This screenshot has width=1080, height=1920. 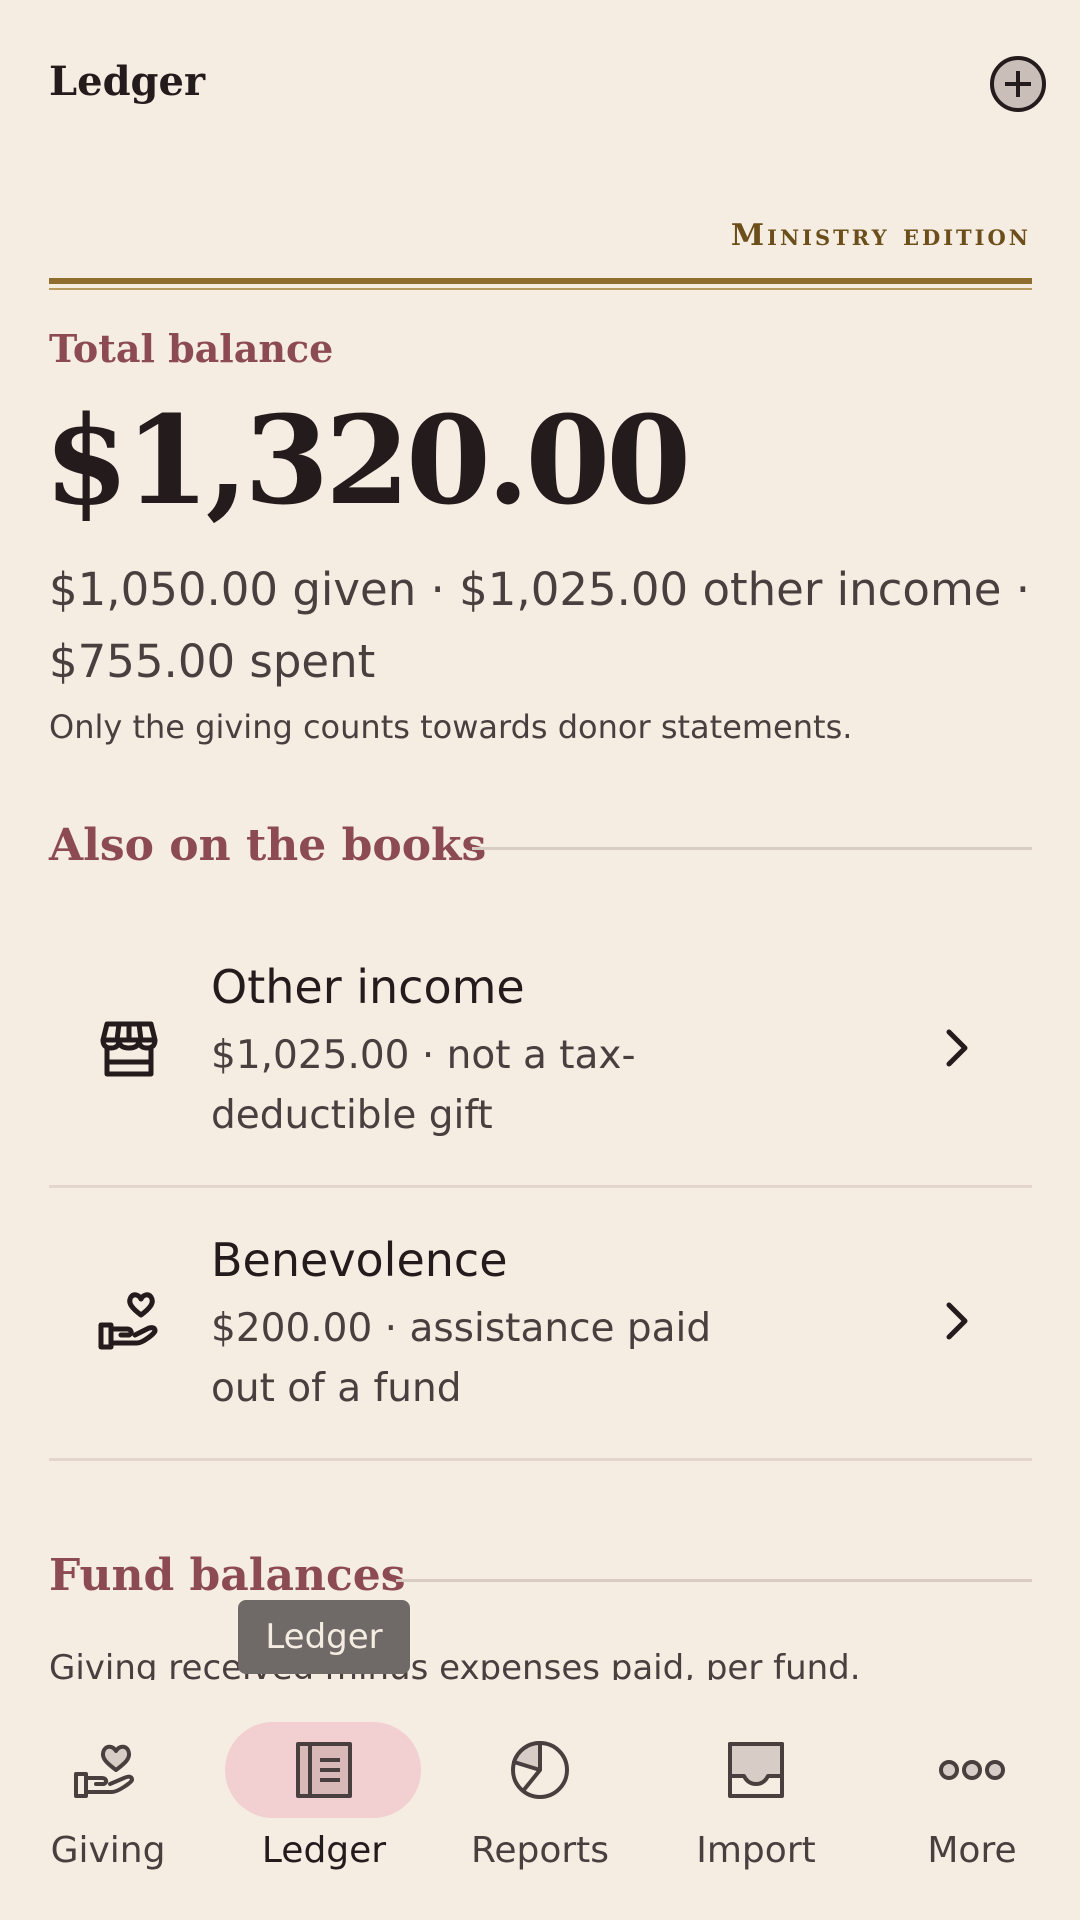 What do you see at coordinates (540, 1769) in the screenshot?
I see `pie-chart-icon` at bounding box center [540, 1769].